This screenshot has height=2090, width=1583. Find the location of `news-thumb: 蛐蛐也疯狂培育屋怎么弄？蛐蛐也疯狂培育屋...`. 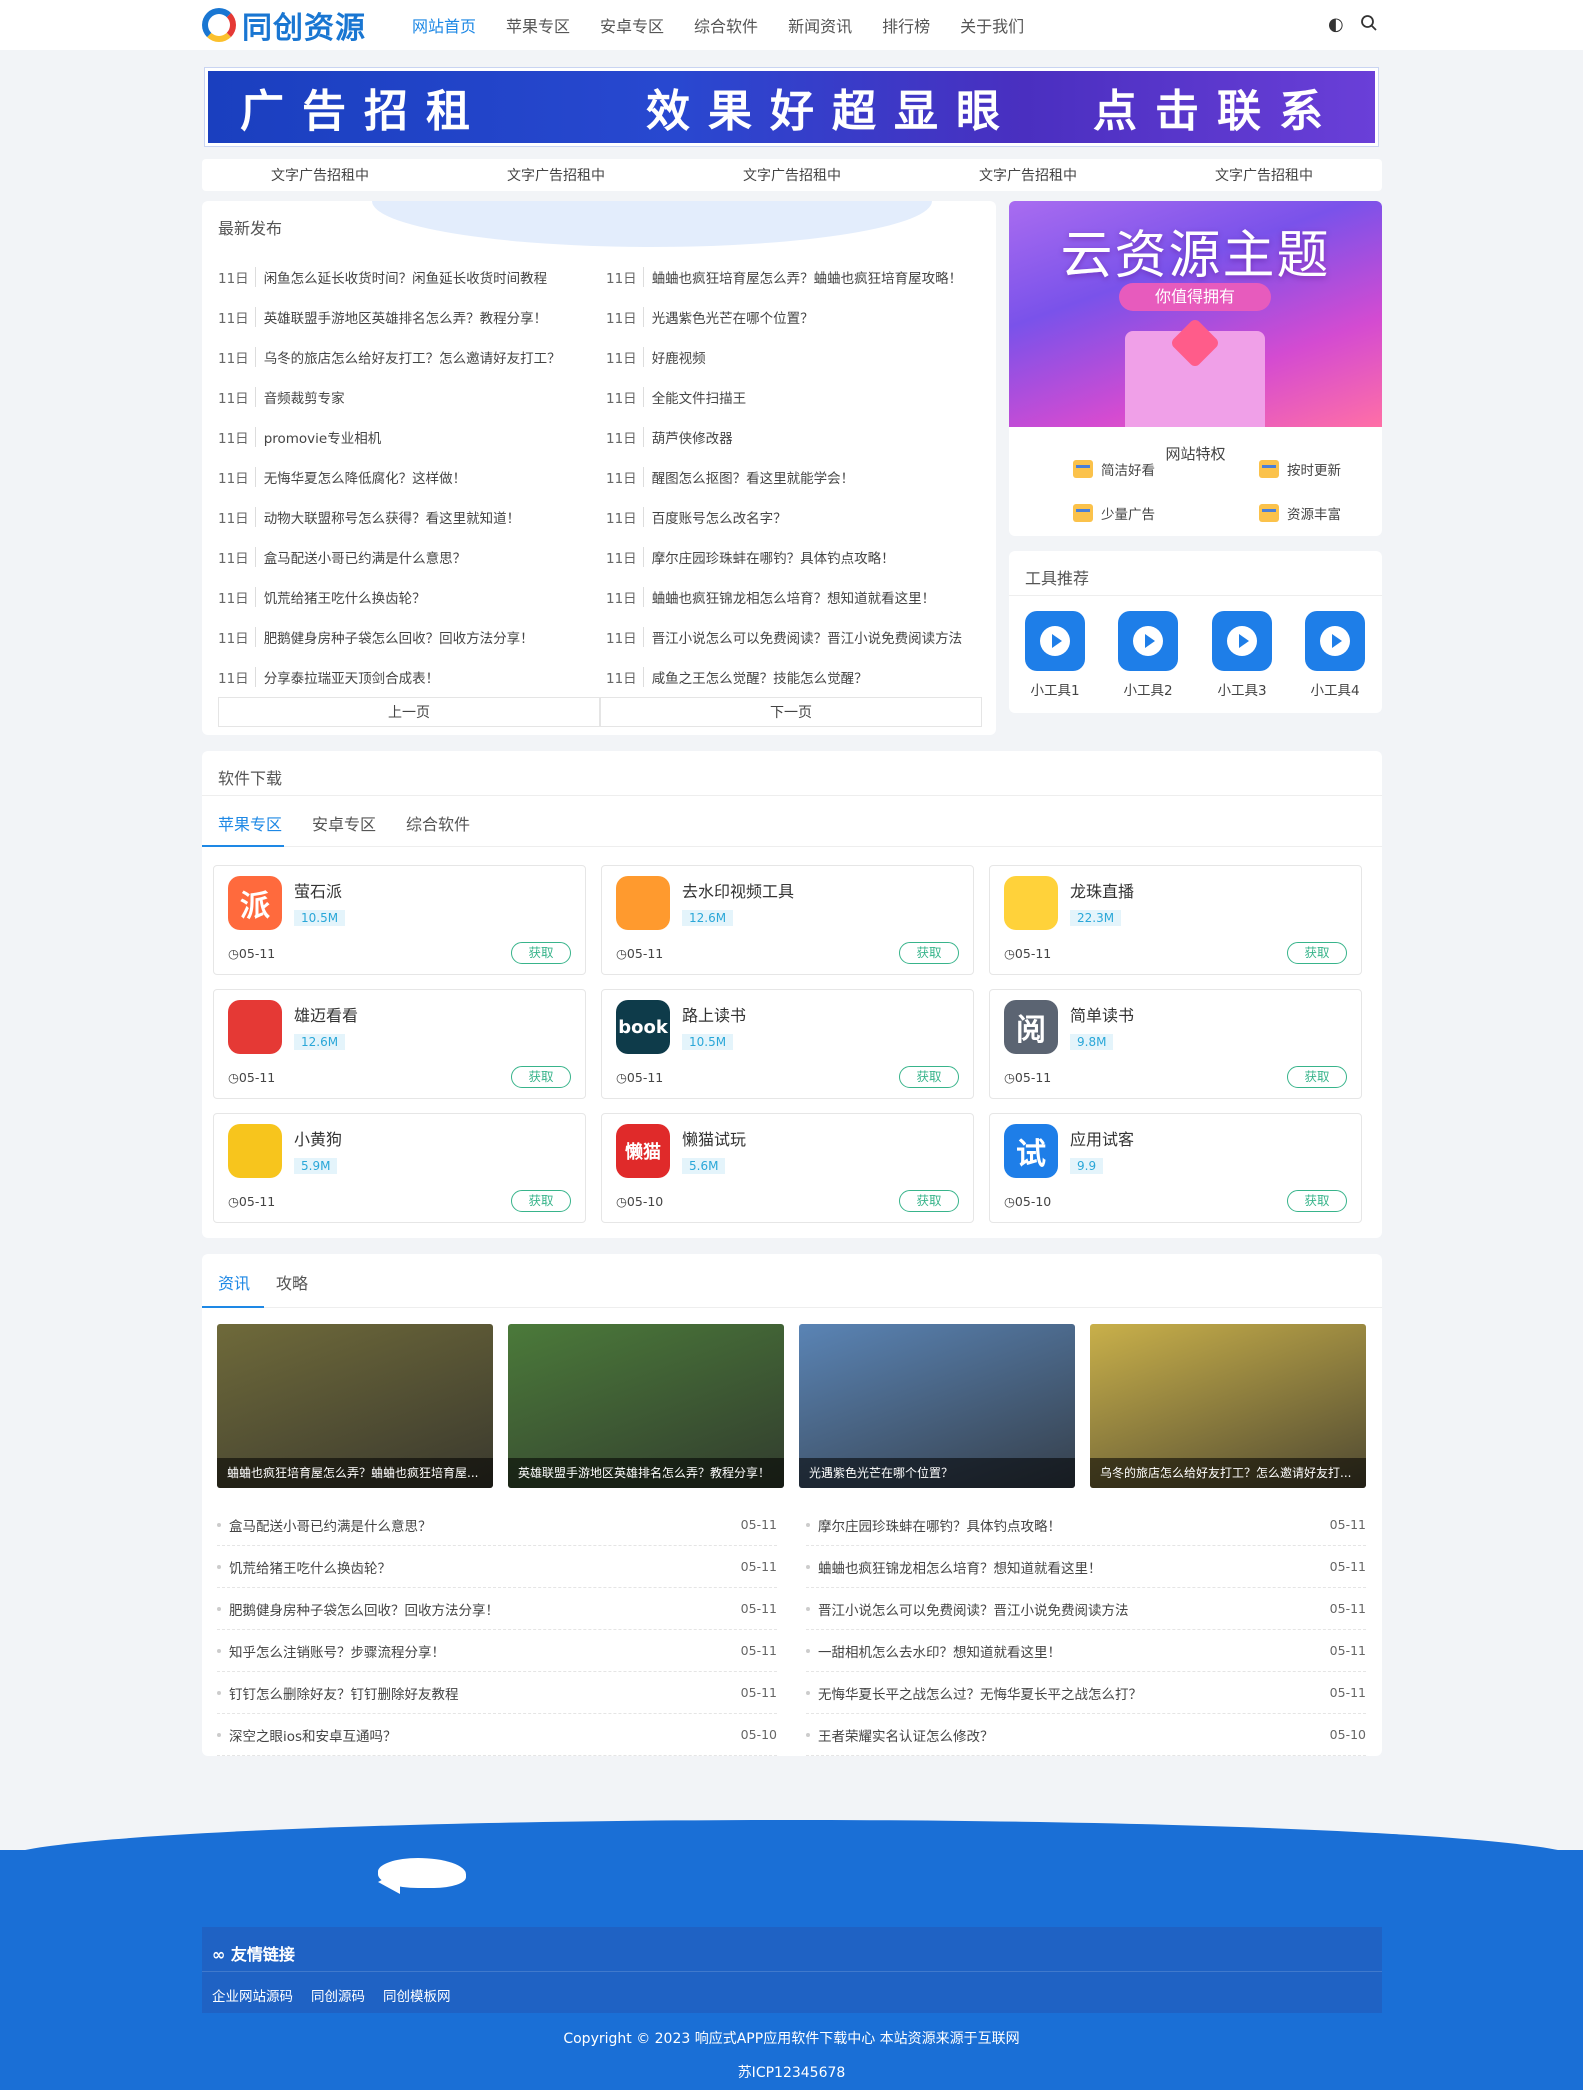

news-thumb: 蛐蛐也疯狂培育屋怎么弄？蛐蛐也疯狂培育屋... is located at coordinates (355, 1406).